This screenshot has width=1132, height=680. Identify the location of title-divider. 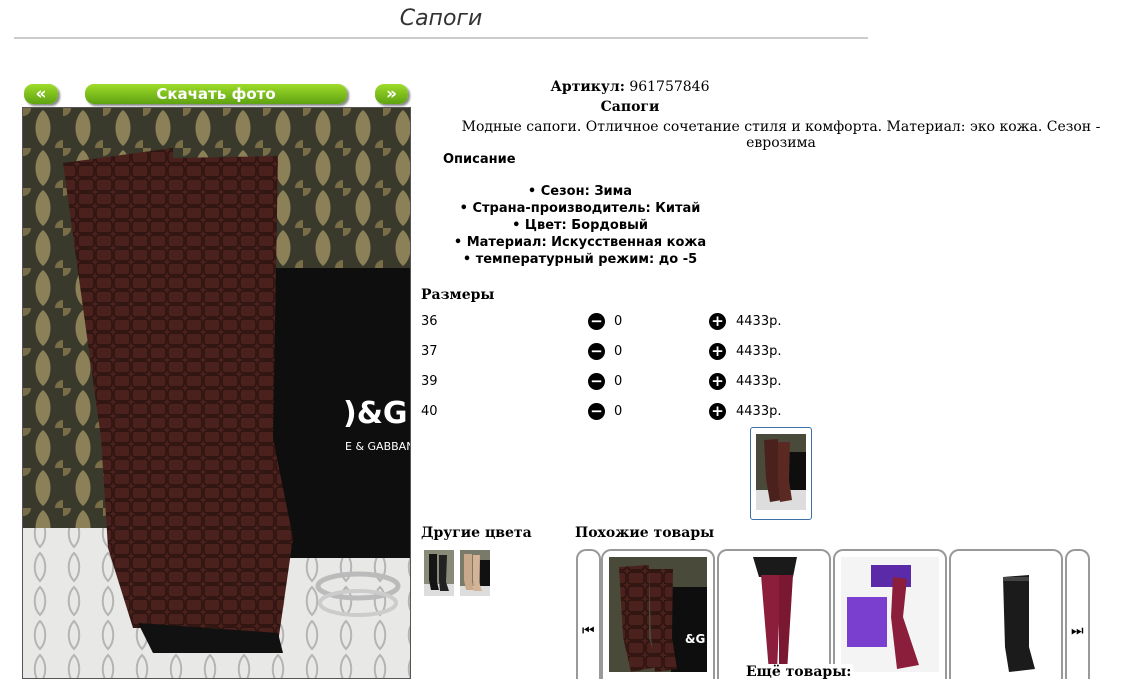
(441, 38).